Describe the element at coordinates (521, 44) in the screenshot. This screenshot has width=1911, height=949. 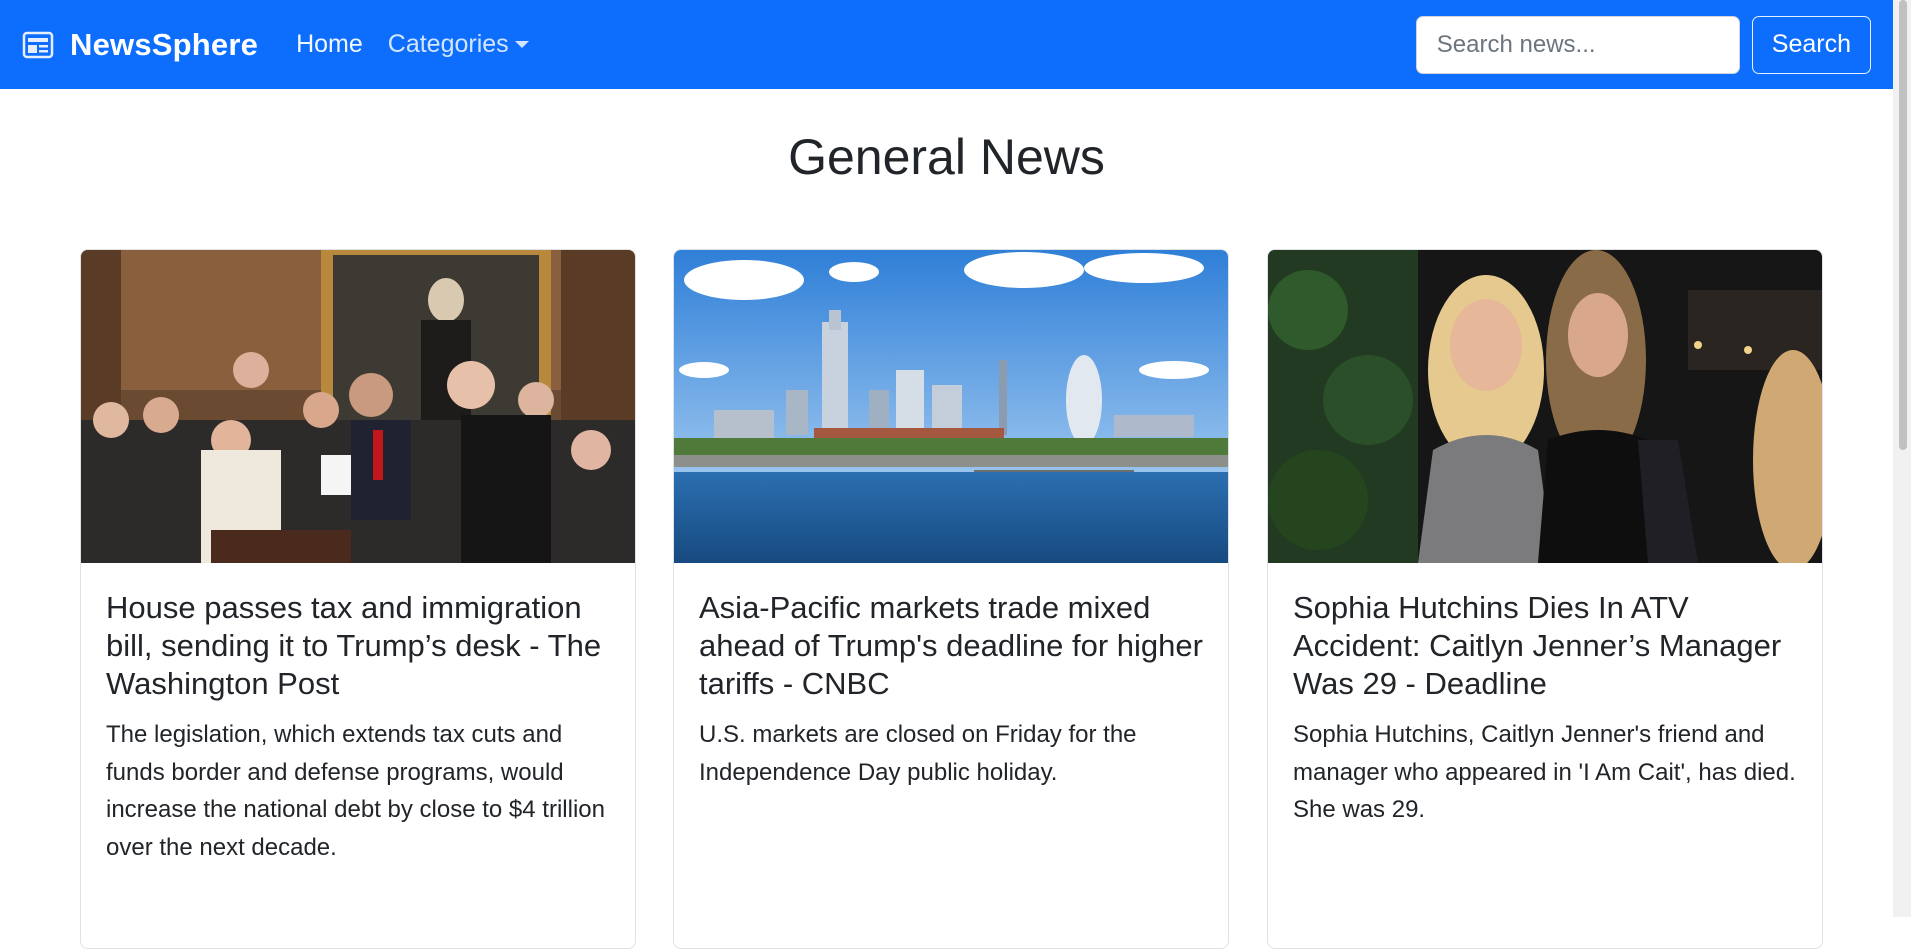
I see `chevron-down-icon` at that location.